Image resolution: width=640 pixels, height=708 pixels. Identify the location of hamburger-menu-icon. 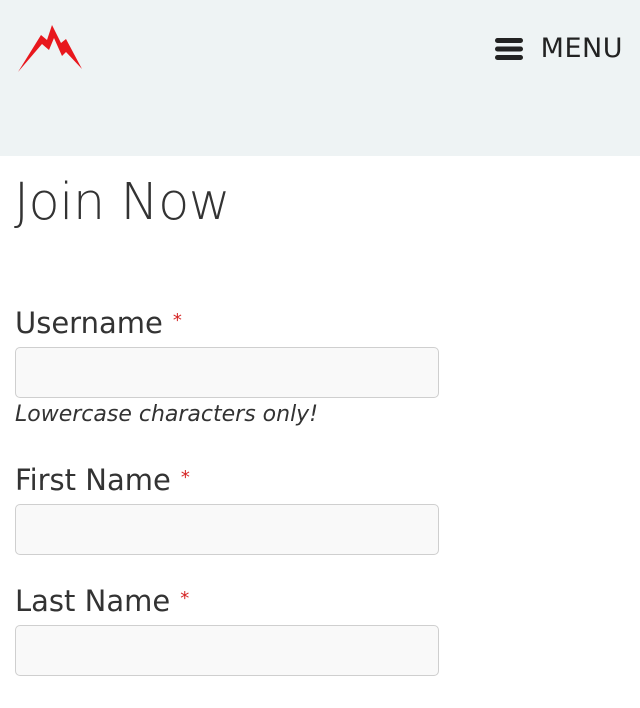
(508, 49).